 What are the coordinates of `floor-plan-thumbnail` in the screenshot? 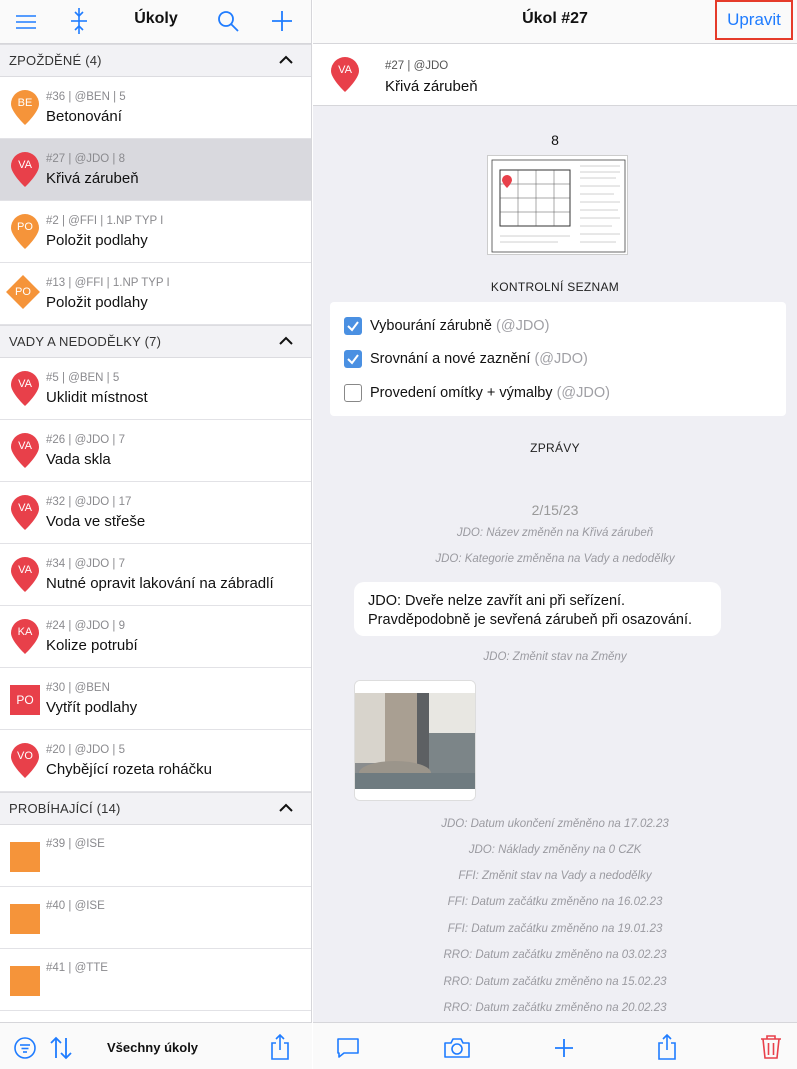 It's located at (557, 205).